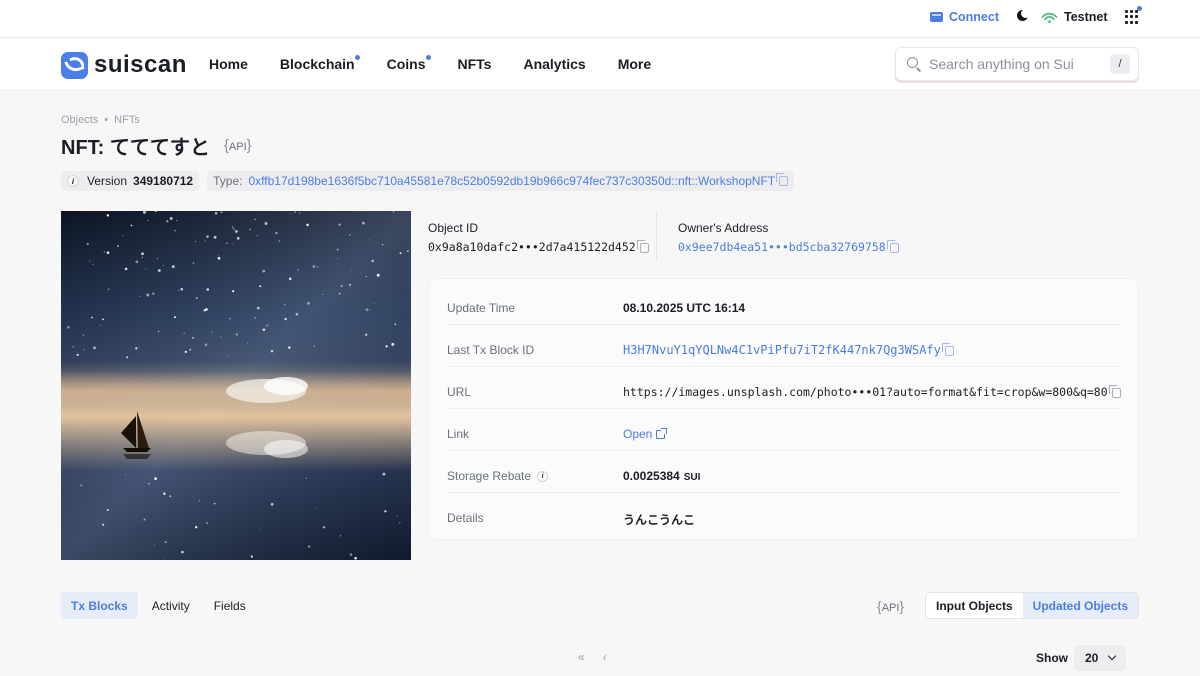 The height and width of the screenshot is (676, 1200). What do you see at coordinates (465, 518) in the screenshot?
I see `detail-key: Details` at bounding box center [465, 518].